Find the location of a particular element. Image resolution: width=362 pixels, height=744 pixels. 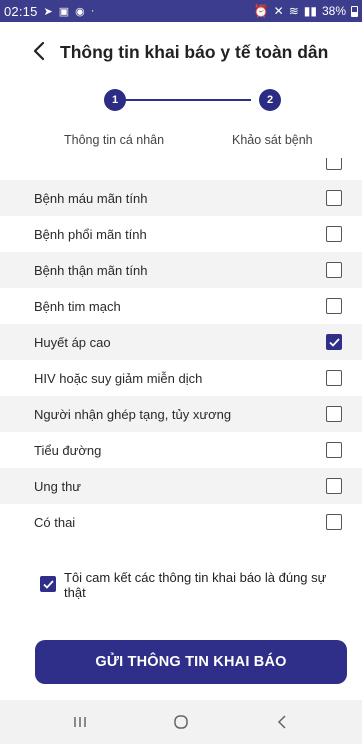

condition-label: Có thai is located at coordinates (55, 522).